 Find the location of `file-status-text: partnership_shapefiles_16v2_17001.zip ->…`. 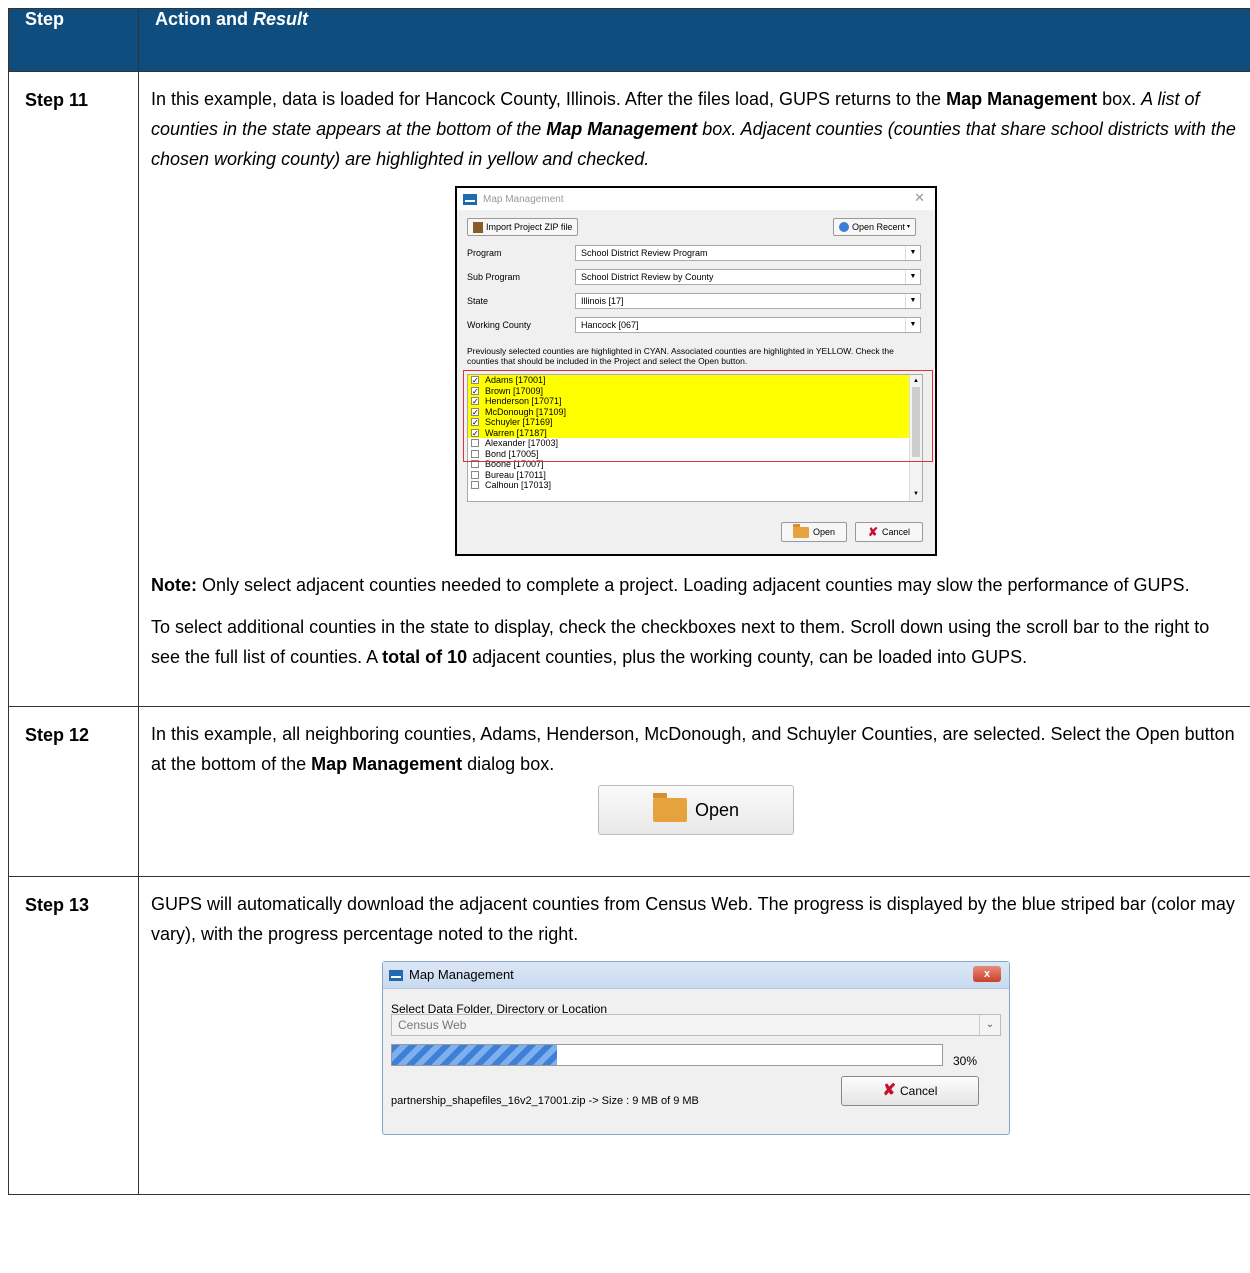

file-status-text: partnership_shapefiles_16v2_17001.zip ->… is located at coordinates (545, 1101).